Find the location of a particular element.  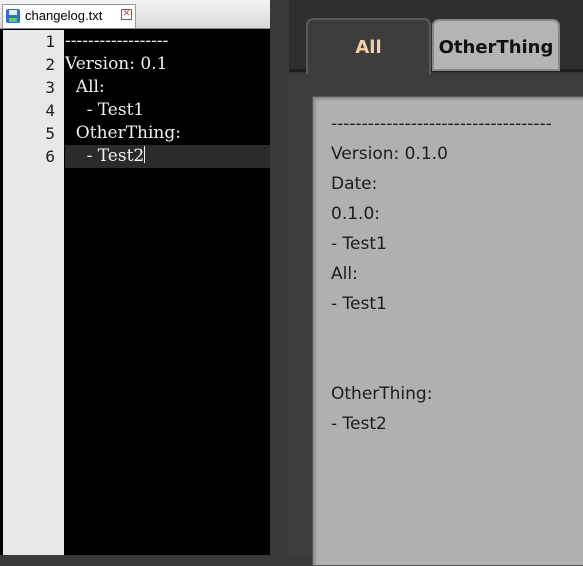

line-number: 1 is located at coordinates (50, 41).